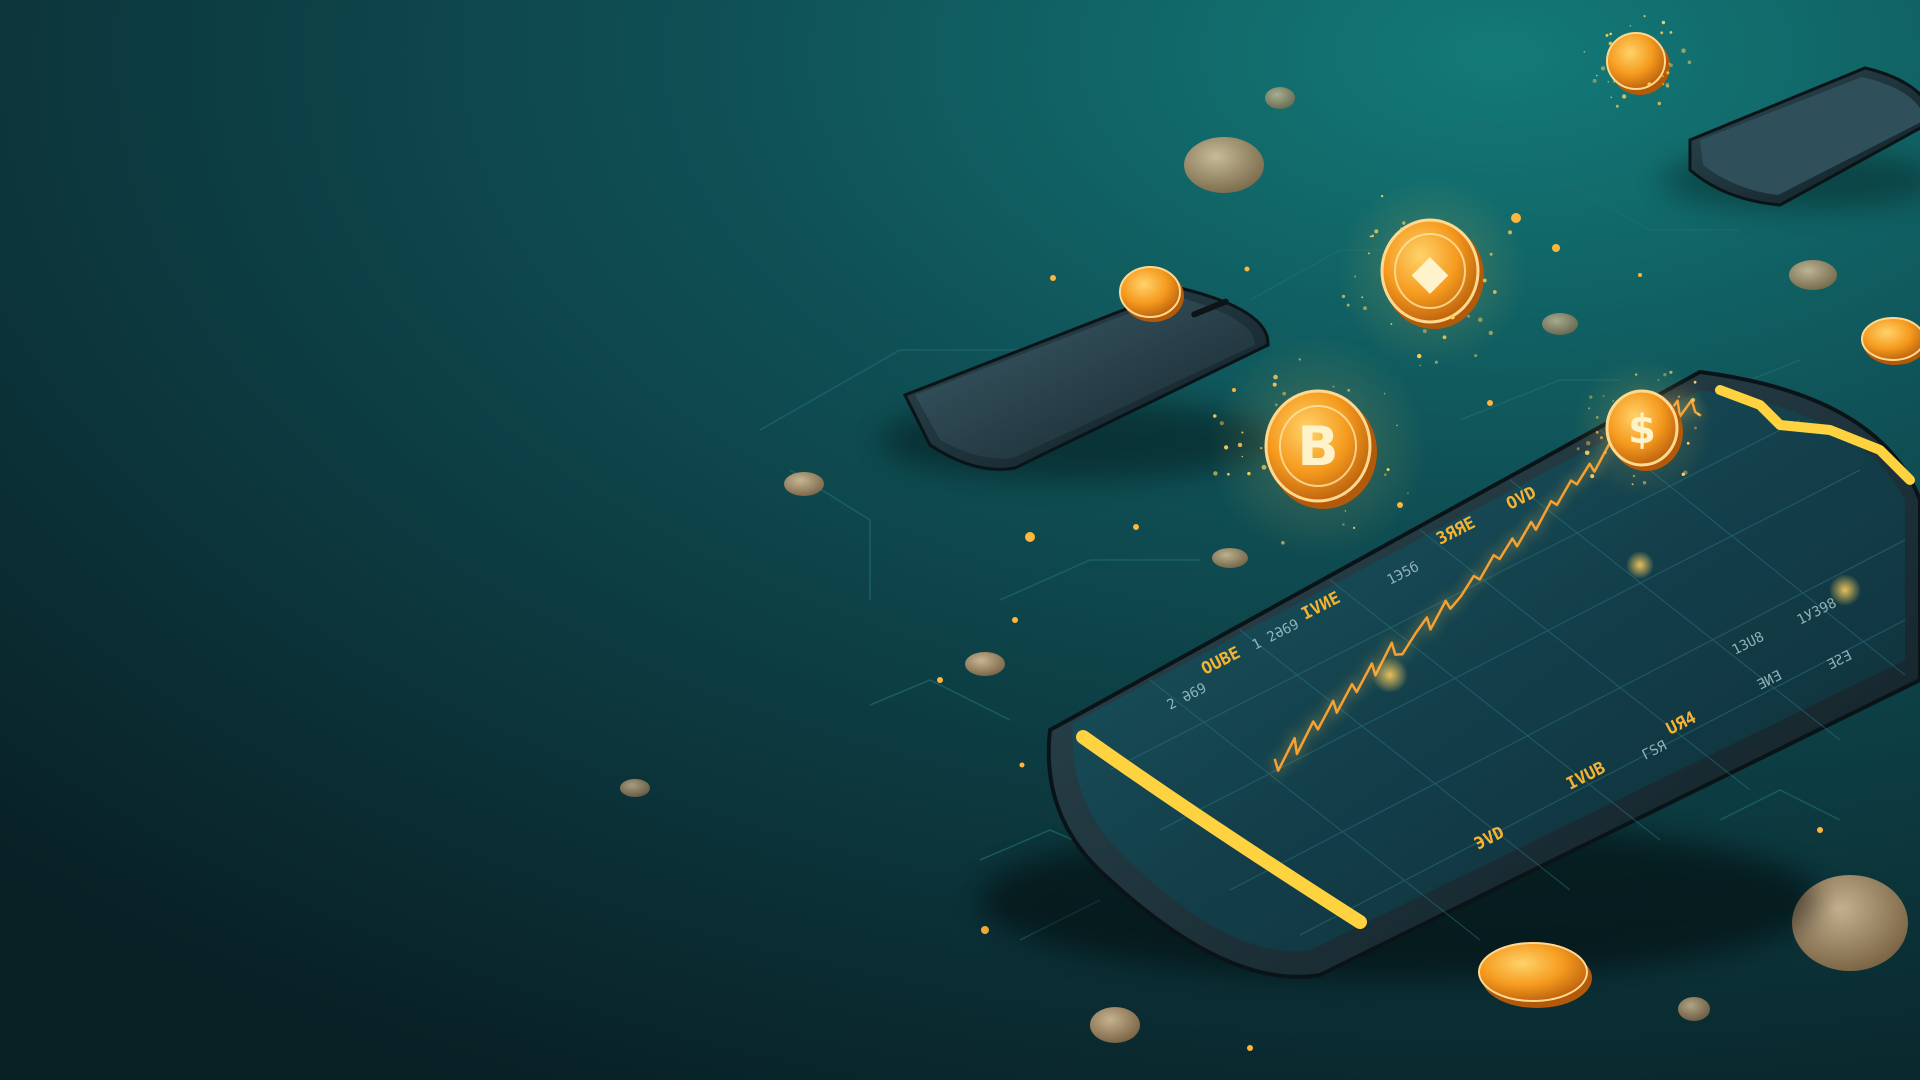 The height and width of the screenshot is (1080, 1920). I want to click on ethereum-icon: ◆, so click(1430, 272).